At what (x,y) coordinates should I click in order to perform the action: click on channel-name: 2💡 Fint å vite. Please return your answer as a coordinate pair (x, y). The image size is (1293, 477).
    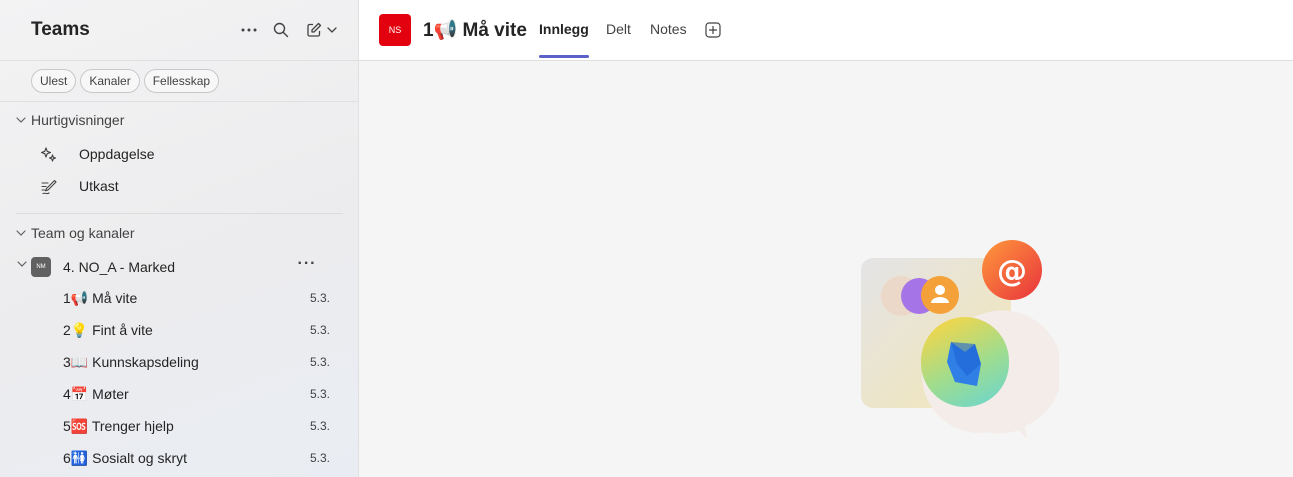
    Looking at the image, I should click on (108, 330).